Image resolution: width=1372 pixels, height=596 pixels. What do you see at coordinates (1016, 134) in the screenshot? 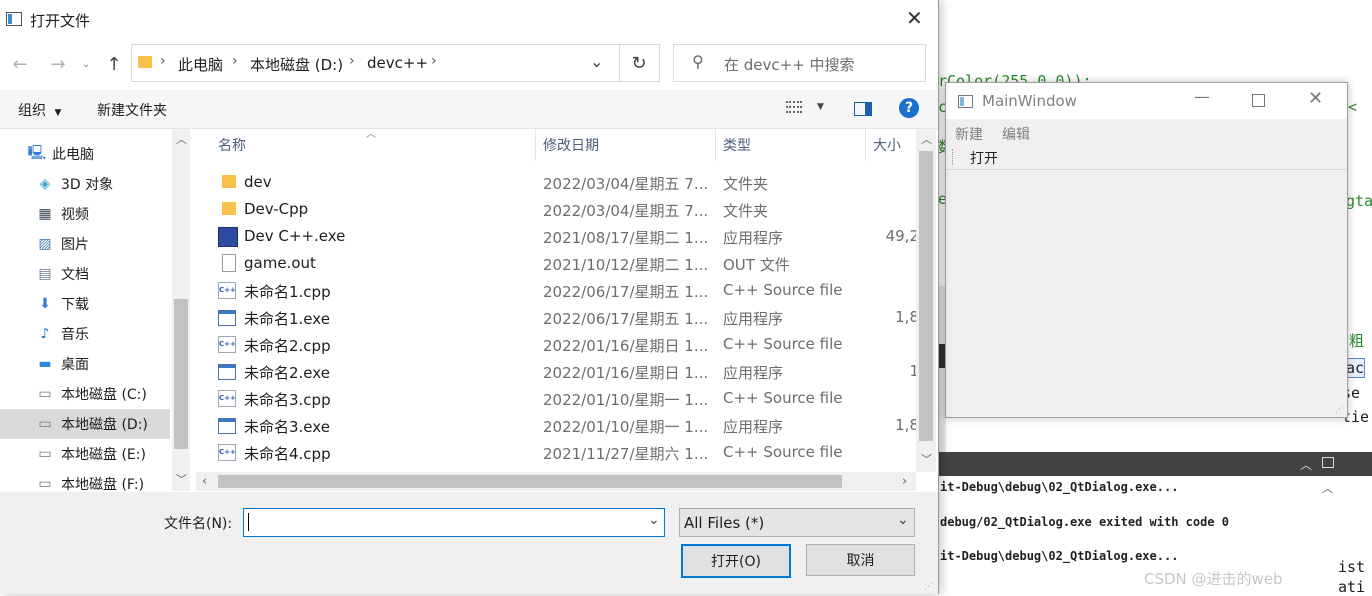
I see `menu-item-edit: 编辑` at bounding box center [1016, 134].